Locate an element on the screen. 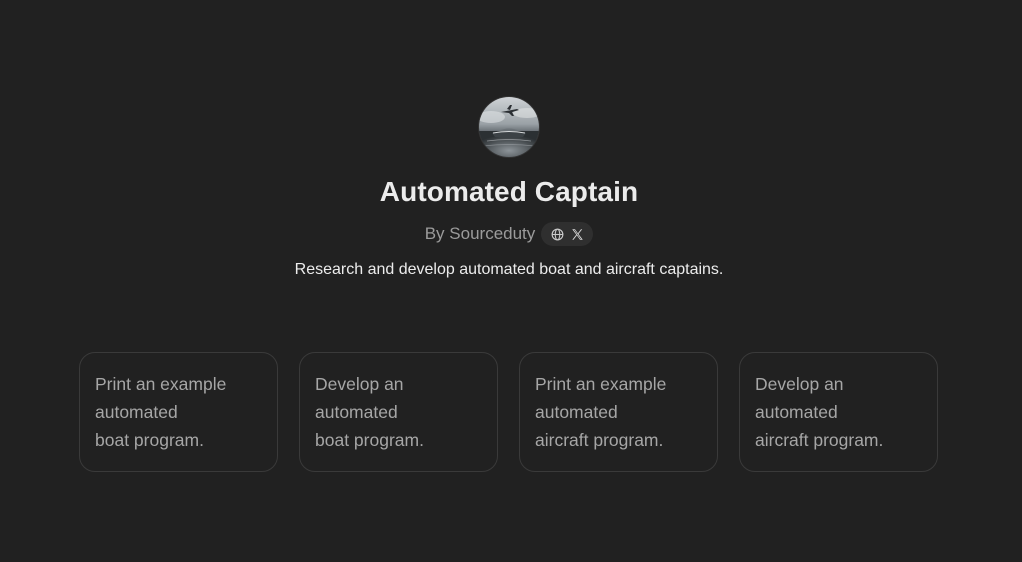 The height and width of the screenshot is (562, 1022). social-links is located at coordinates (567, 234).